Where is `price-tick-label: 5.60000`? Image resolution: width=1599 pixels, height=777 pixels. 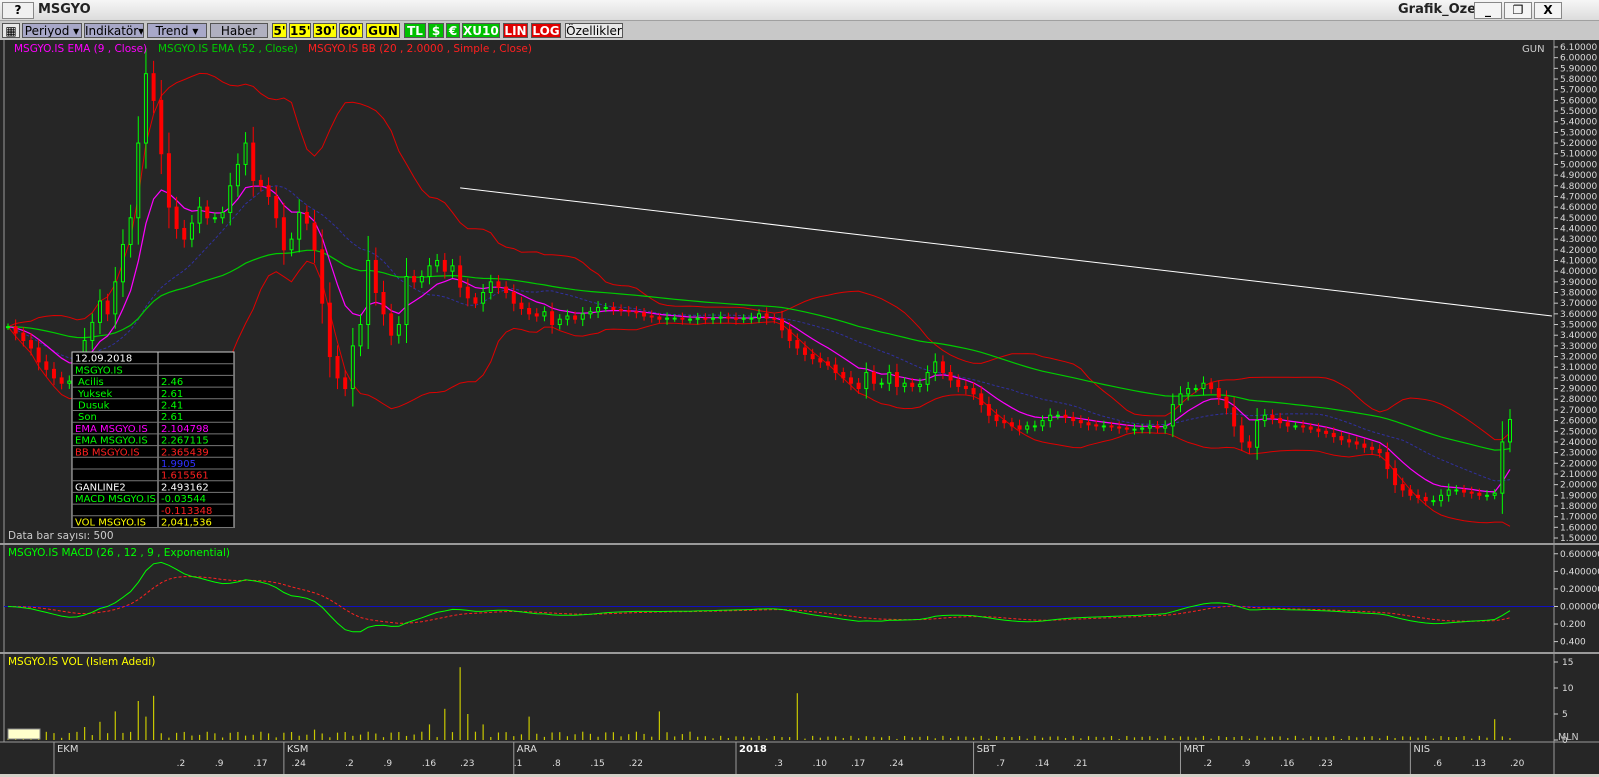
price-tick-label: 5.60000 is located at coordinates (1578, 101).